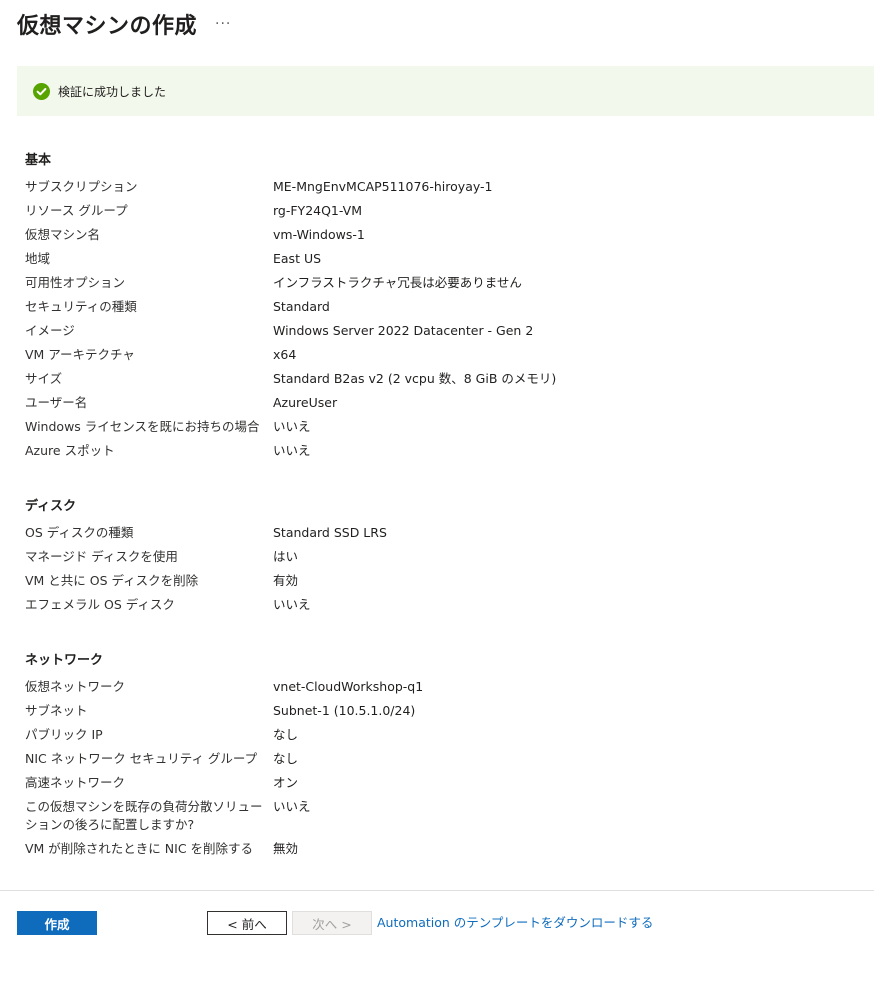 Image resolution: width=874 pixels, height=981 pixels. I want to click on row-label: ユーザー名, so click(56, 402).